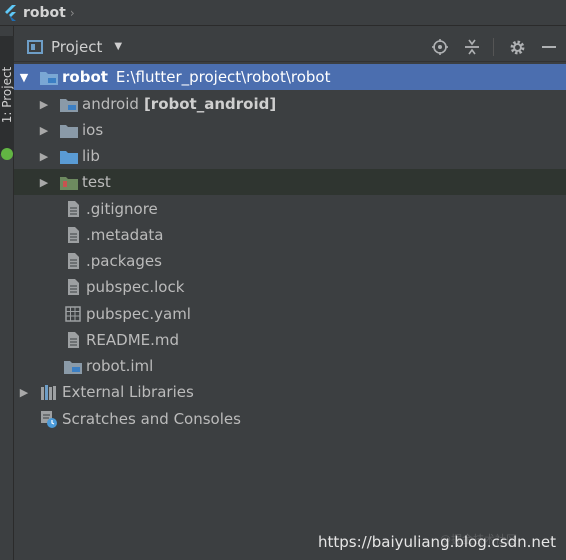 The height and width of the screenshot is (560, 566). Describe the element at coordinates (120, 366) in the screenshot. I see `file-name: robot.iml` at that location.